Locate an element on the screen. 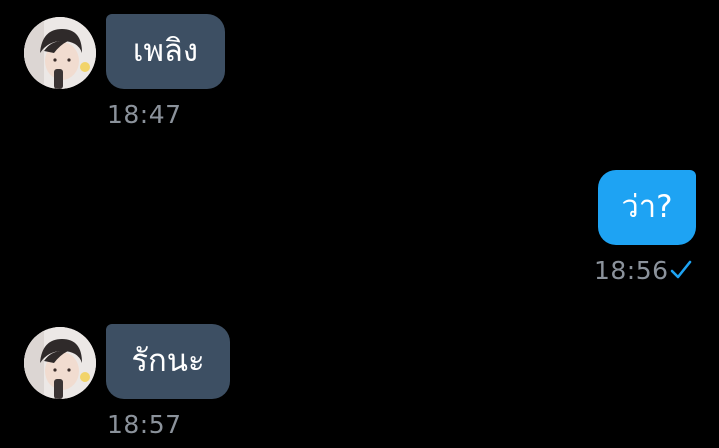 The image size is (719, 448). message-timestamp: 18:56 is located at coordinates (631, 270).